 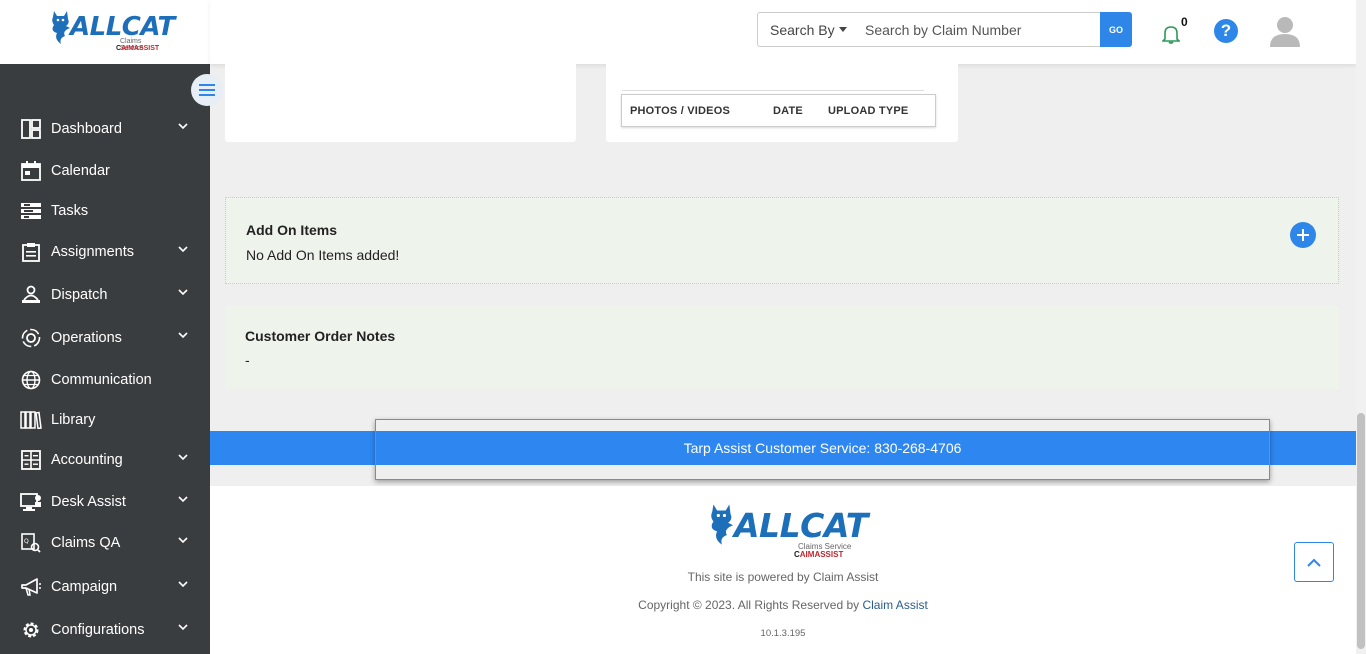 What do you see at coordinates (138, 48) in the screenshot?
I see `brand-powered-by: CAIMASSIST` at bounding box center [138, 48].